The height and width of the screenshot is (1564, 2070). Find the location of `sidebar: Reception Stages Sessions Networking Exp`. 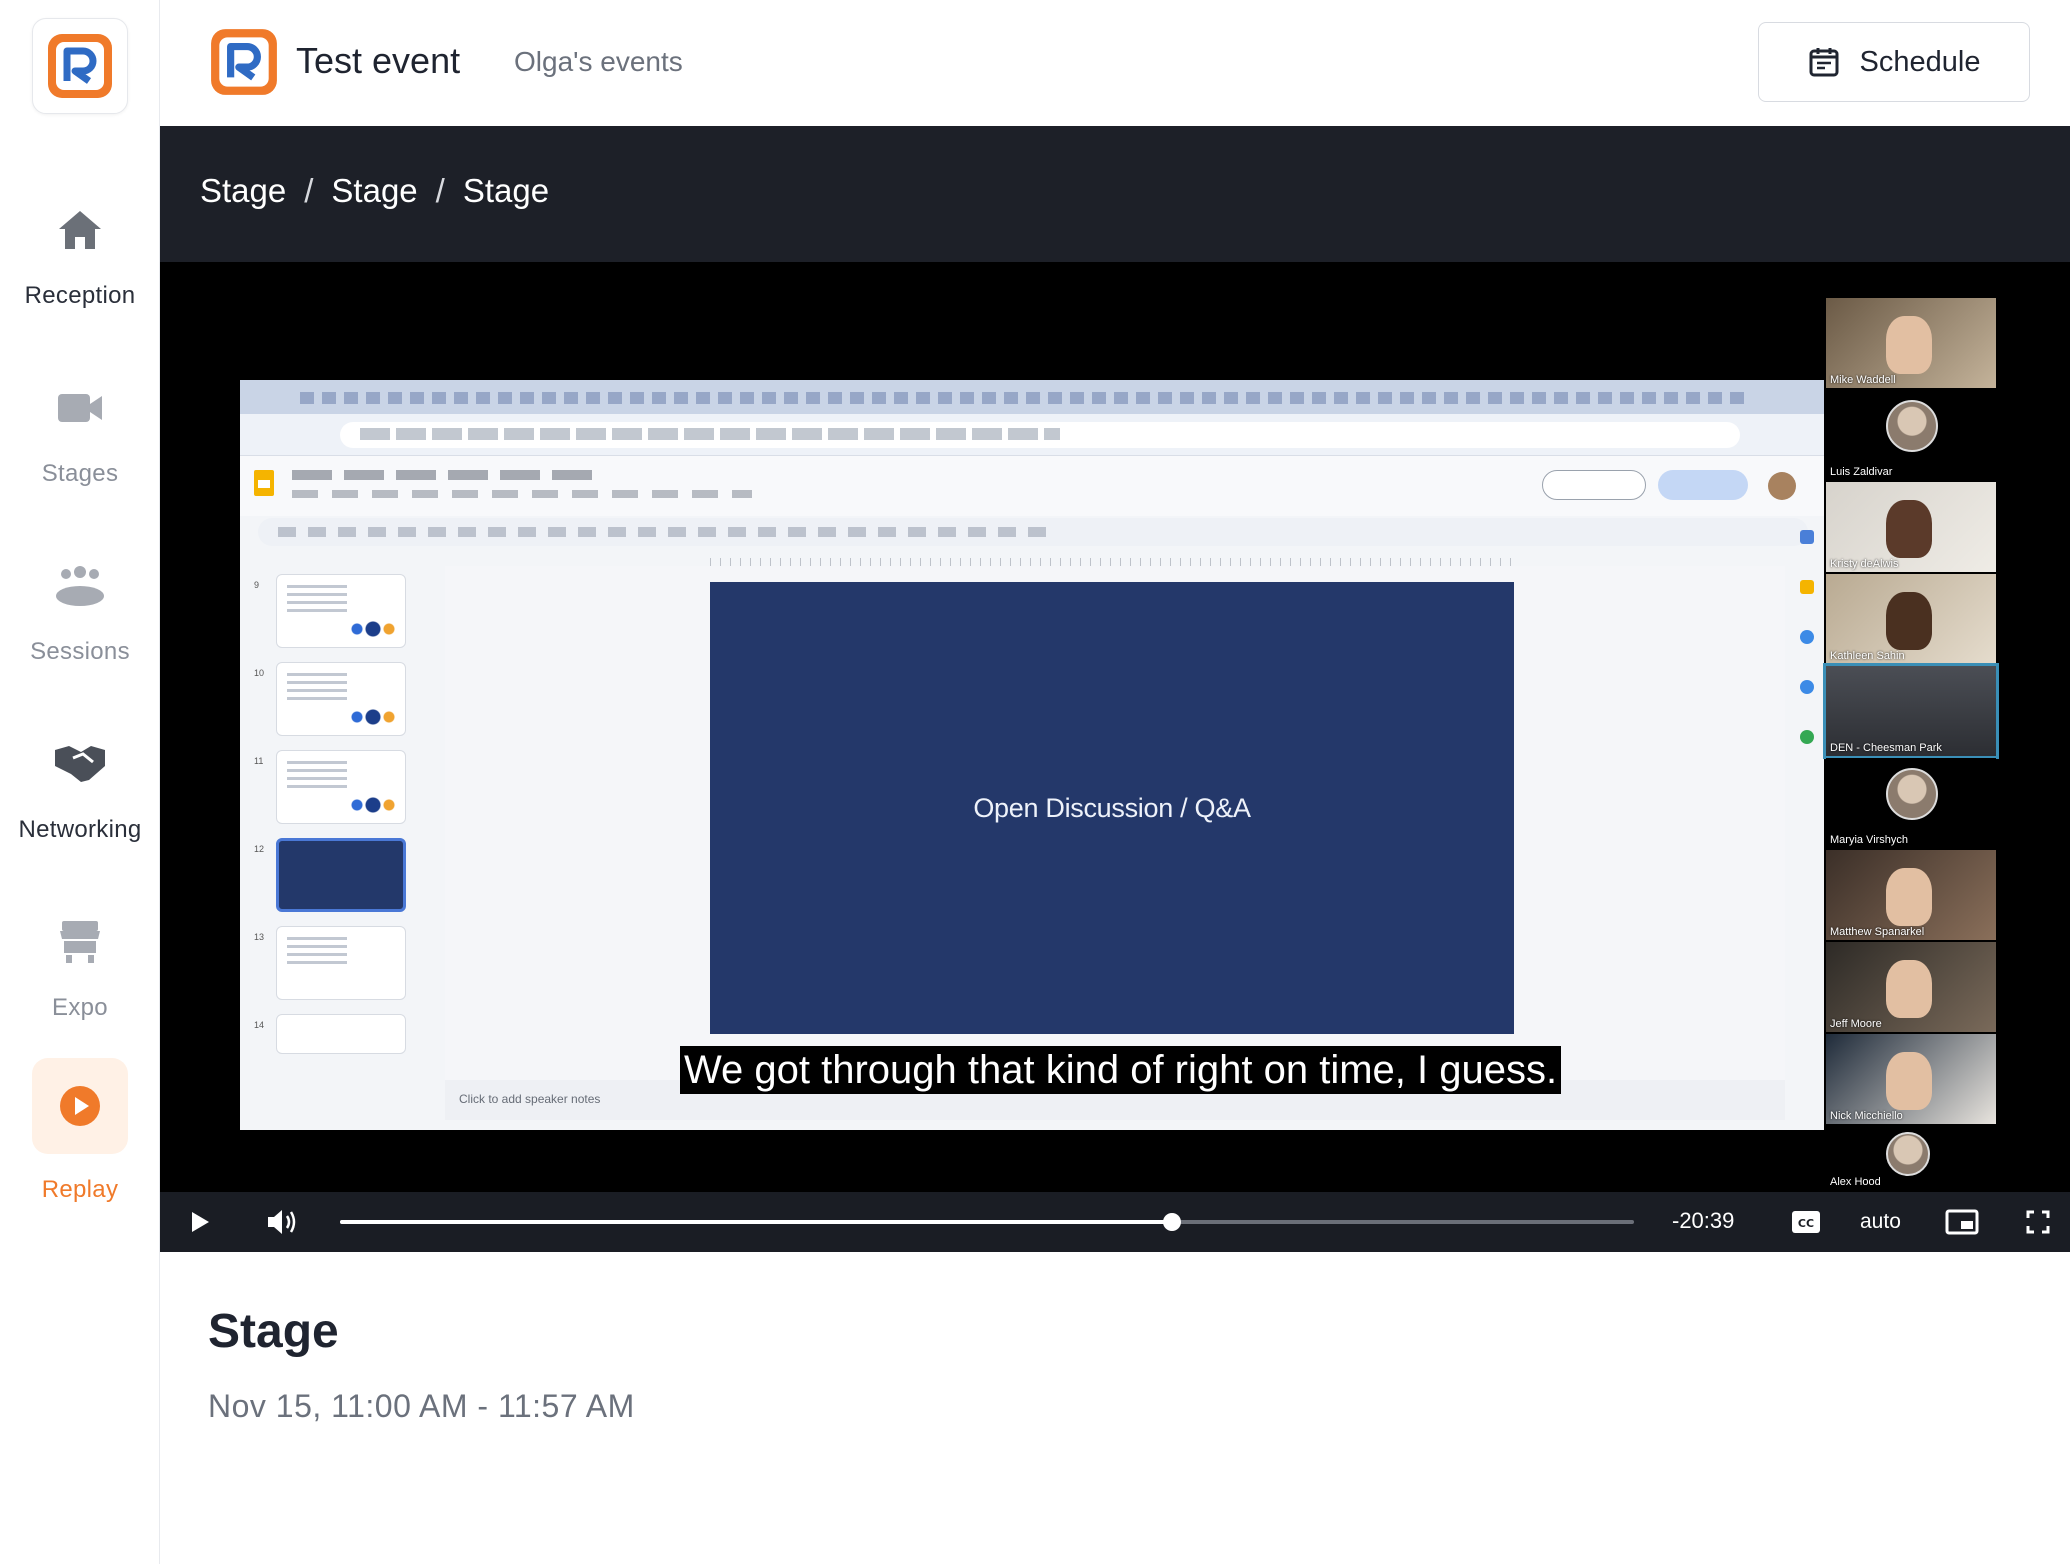

sidebar: Reception Stages Sessions Networking Exp is located at coordinates (80, 782).